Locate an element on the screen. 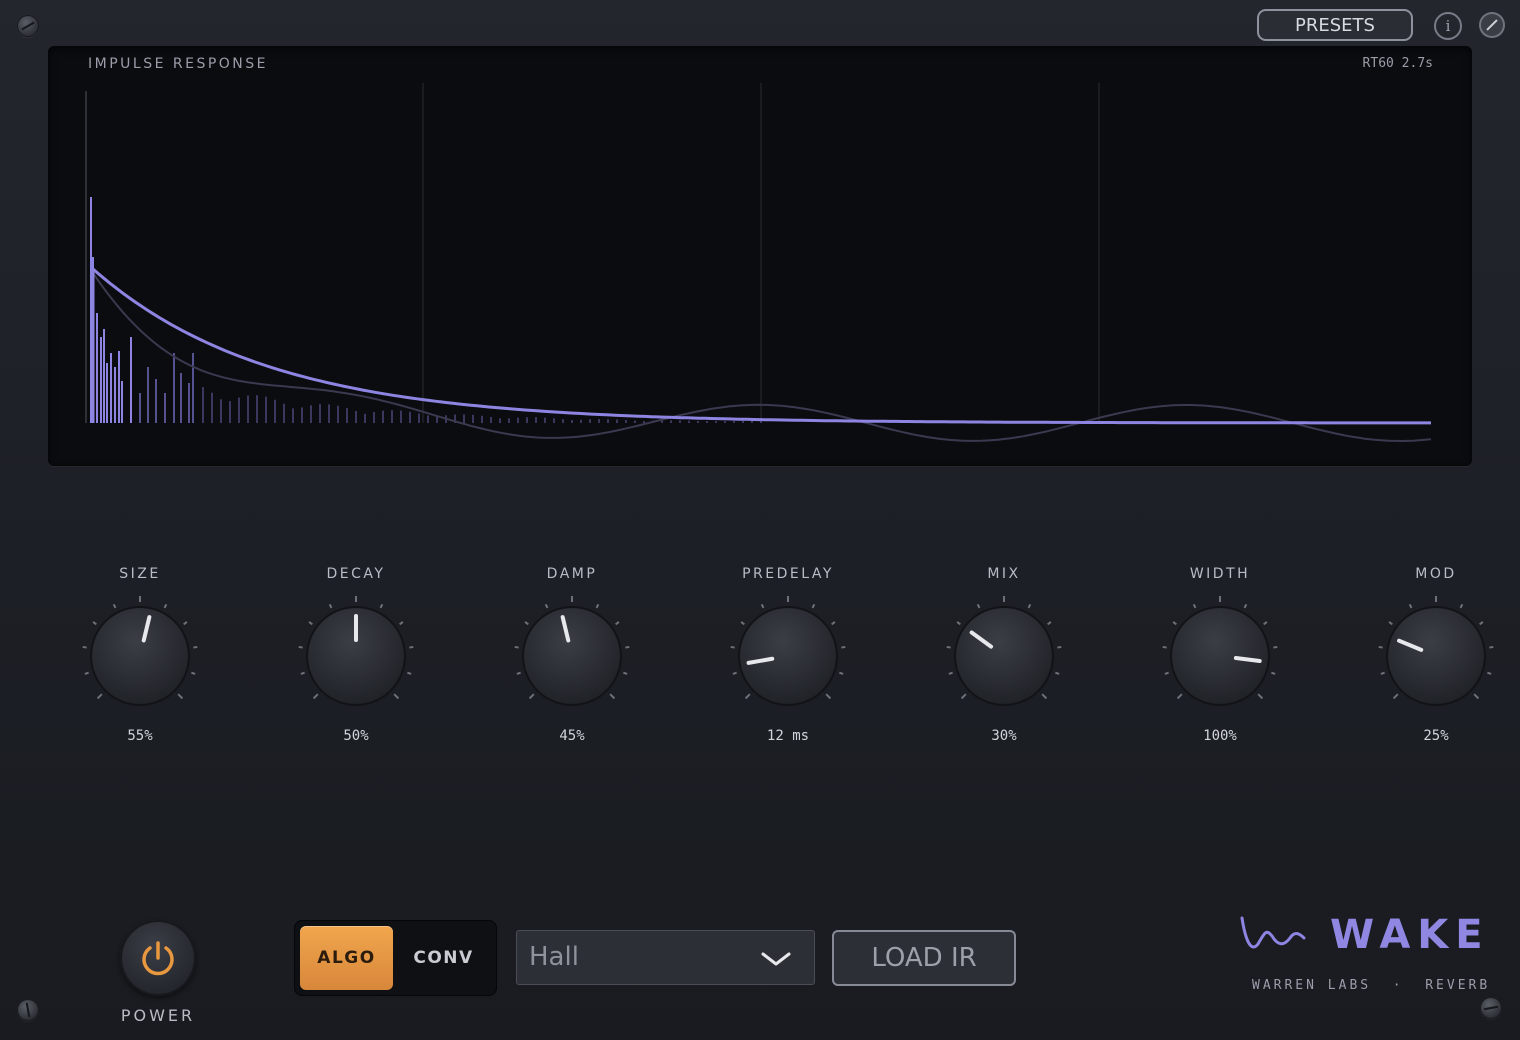 The image size is (1520, 1040). knob-label: WIDTH is located at coordinates (1220, 574).